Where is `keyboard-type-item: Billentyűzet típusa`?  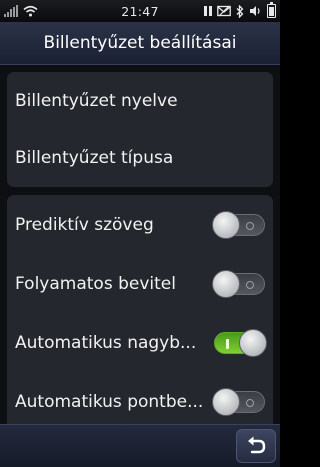
keyboard-type-item: Billentyűzet típusa is located at coordinates (140, 157).